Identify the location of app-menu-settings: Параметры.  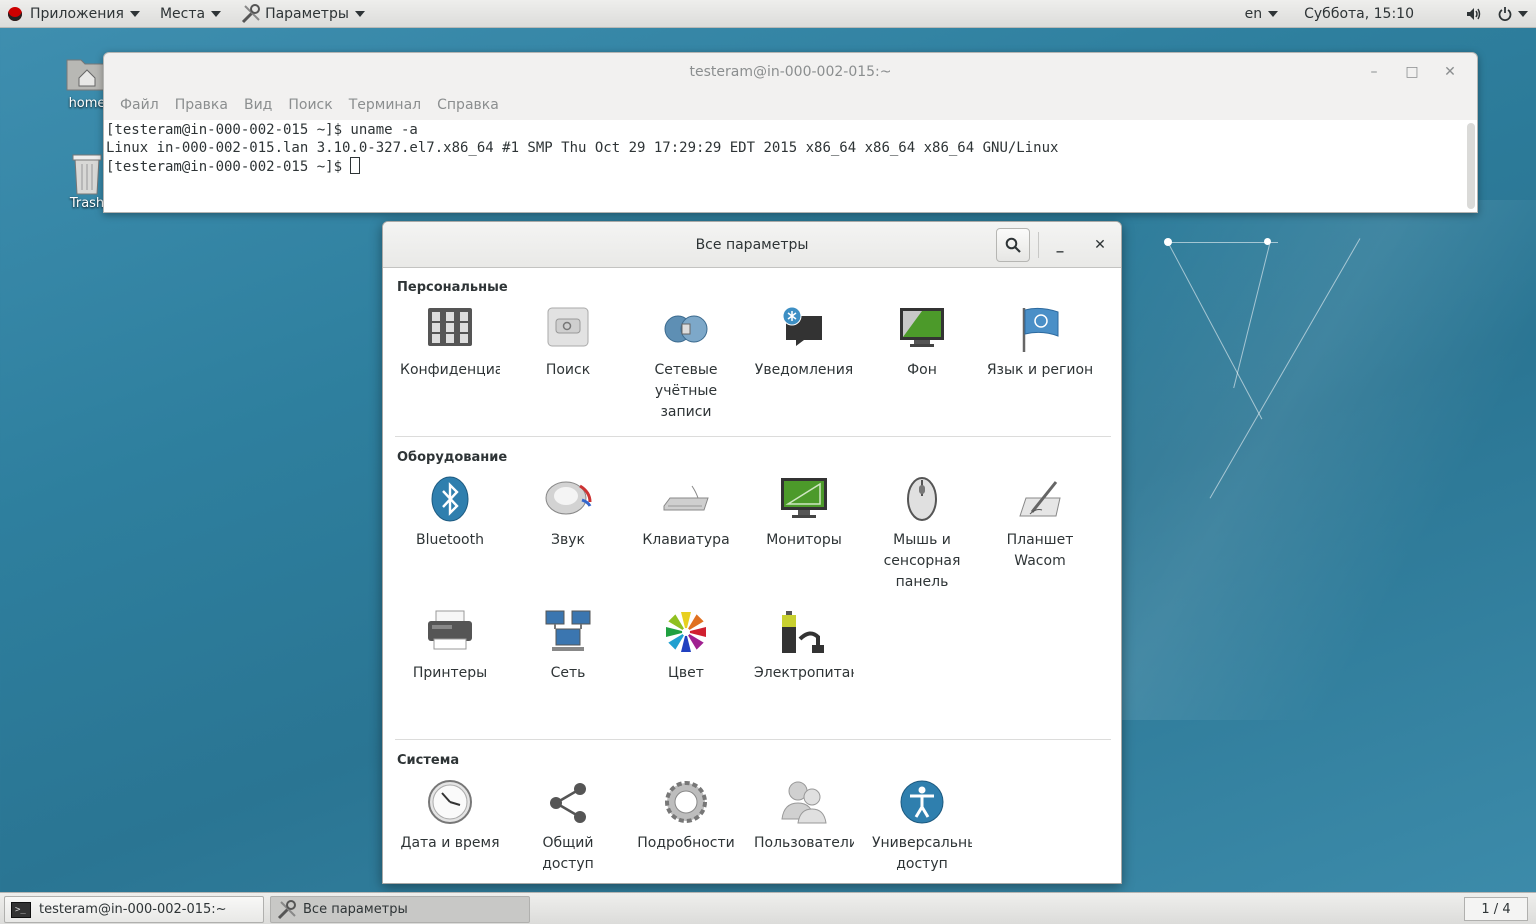
(303, 14).